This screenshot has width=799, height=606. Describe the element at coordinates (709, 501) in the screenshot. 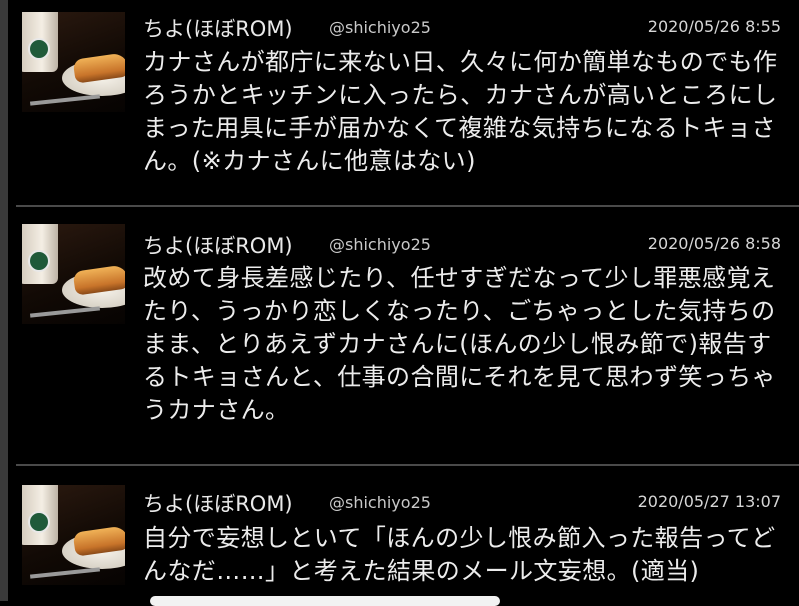

I see `tweet-timestamp: 2020/05/27 13:07` at that location.